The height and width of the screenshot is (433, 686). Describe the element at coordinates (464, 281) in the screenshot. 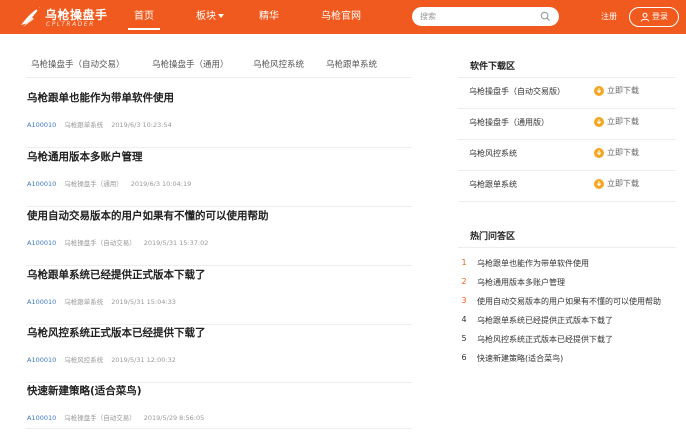

I see `hot-rank: 2` at that location.